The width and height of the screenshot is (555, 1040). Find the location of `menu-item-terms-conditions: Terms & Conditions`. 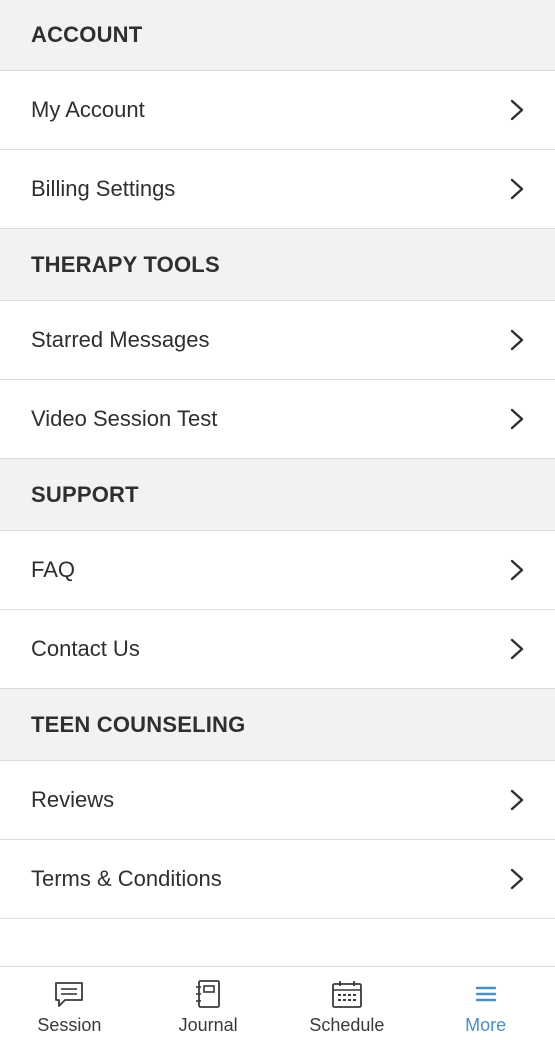

menu-item-terms-conditions: Terms & Conditions is located at coordinates (277, 879).